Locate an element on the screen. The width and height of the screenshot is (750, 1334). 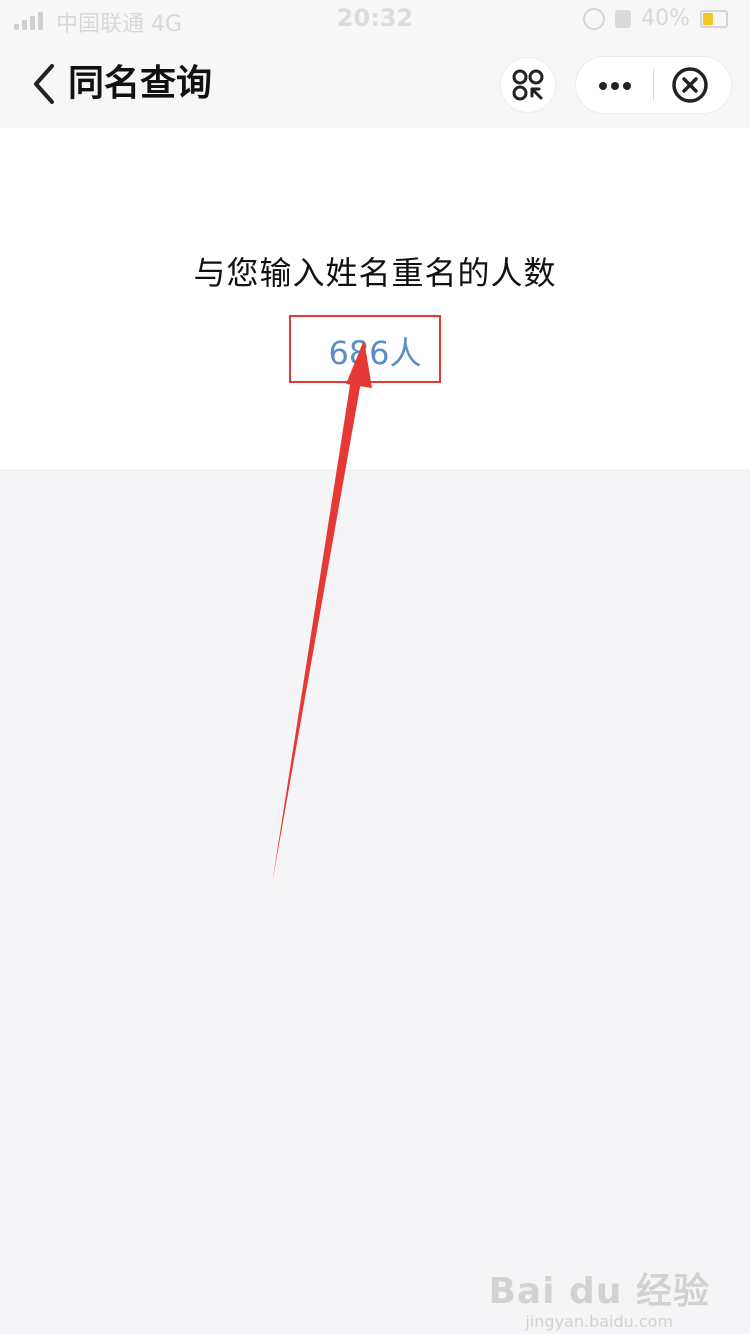
chevron-left-icon is located at coordinates (44, 84).